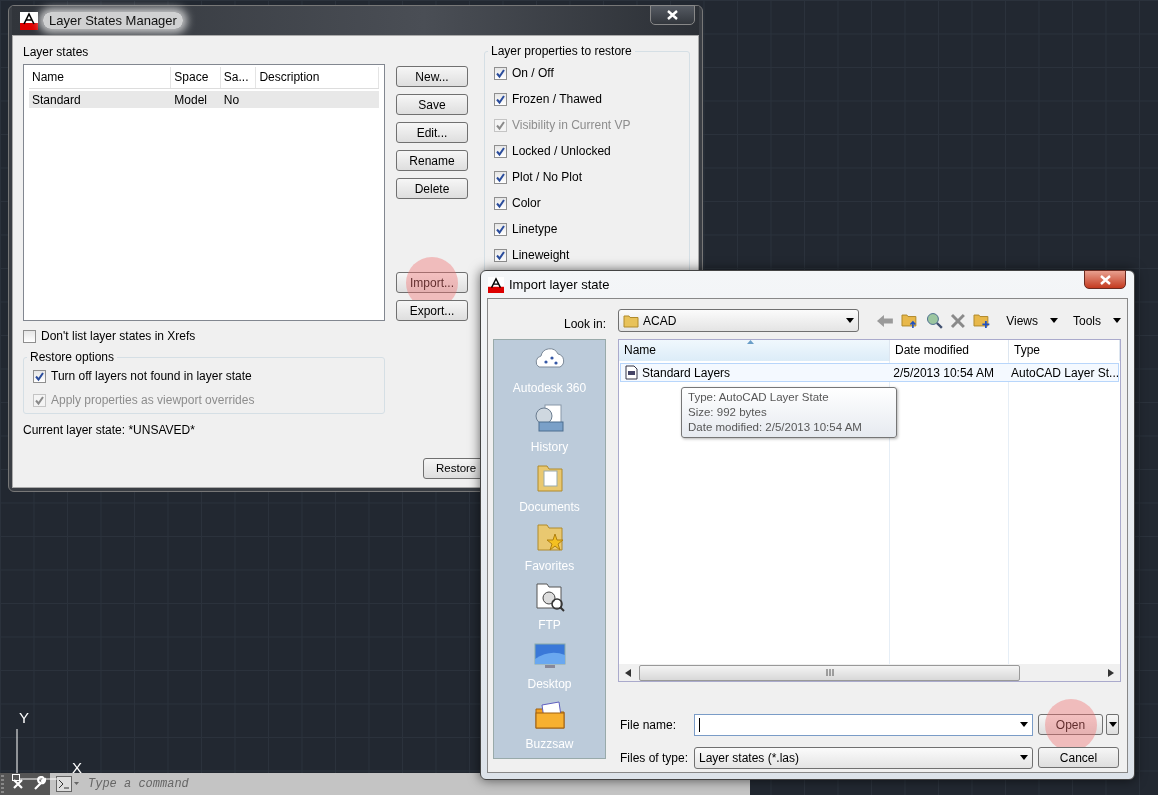 The image size is (1158, 795). Describe the element at coordinates (432, 188) in the screenshot. I see `dialog-button: Delete` at that location.